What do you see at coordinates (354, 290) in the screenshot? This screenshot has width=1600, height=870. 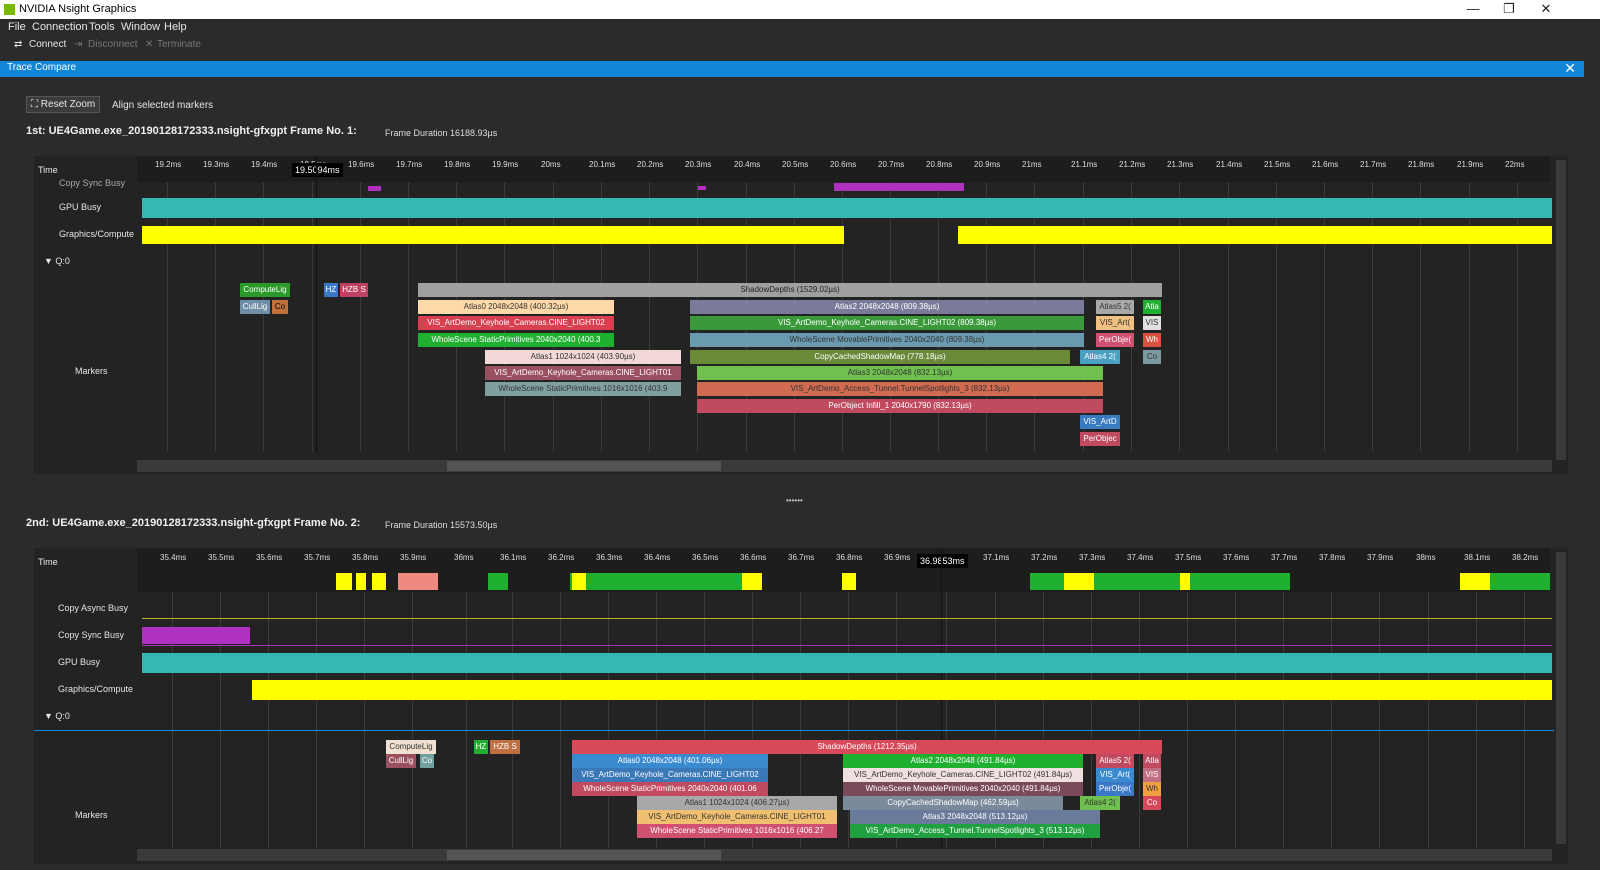 I see `trace1-marker-bar: HZB S` at bounding box center [354, 290].